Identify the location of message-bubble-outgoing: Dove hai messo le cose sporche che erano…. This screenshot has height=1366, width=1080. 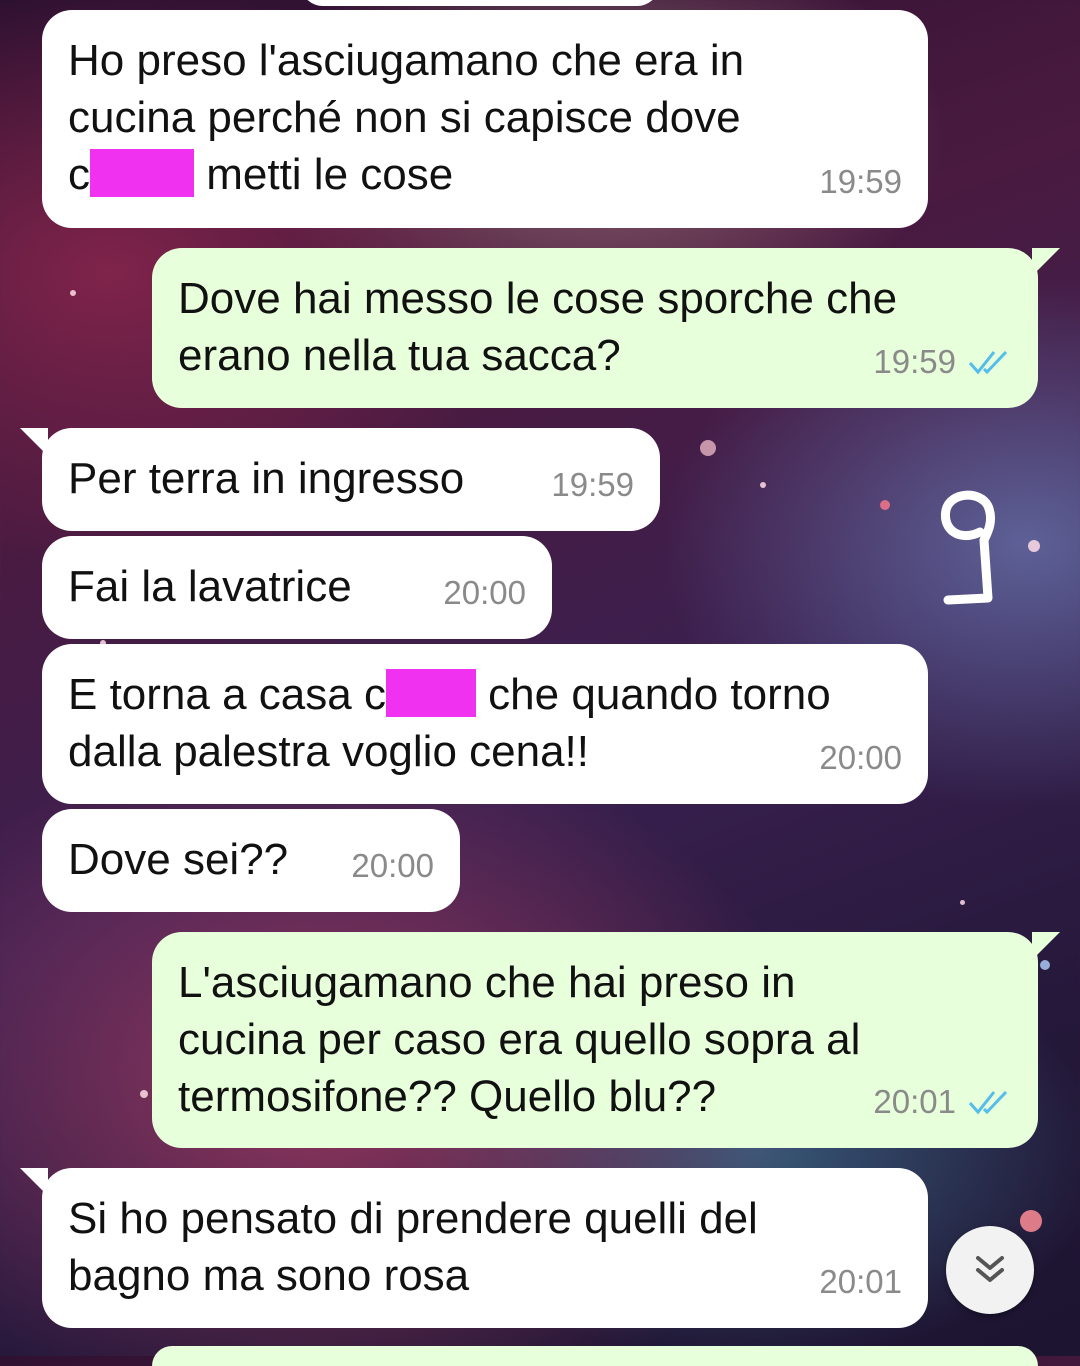
(606, 328).